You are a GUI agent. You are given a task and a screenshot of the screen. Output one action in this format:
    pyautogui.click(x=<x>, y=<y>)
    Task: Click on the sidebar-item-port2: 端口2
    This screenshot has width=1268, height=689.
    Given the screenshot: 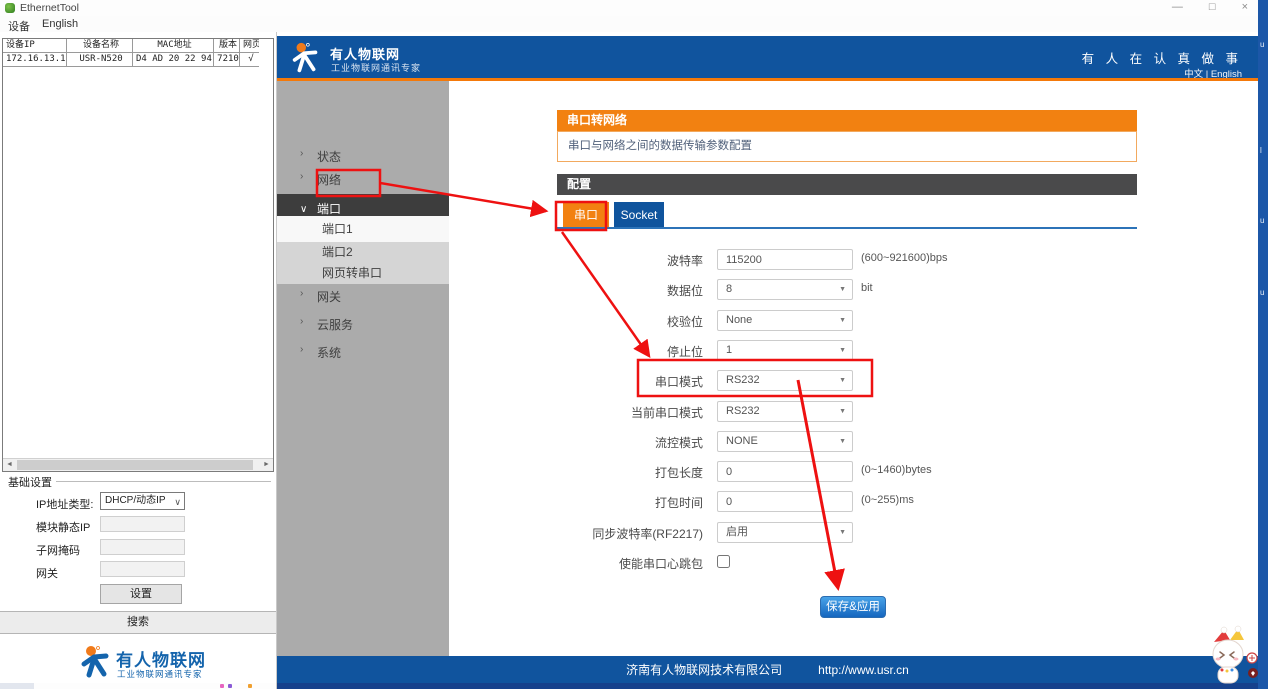 What is the action you would take?
    pyautogui.click(x=363, y=252)
    